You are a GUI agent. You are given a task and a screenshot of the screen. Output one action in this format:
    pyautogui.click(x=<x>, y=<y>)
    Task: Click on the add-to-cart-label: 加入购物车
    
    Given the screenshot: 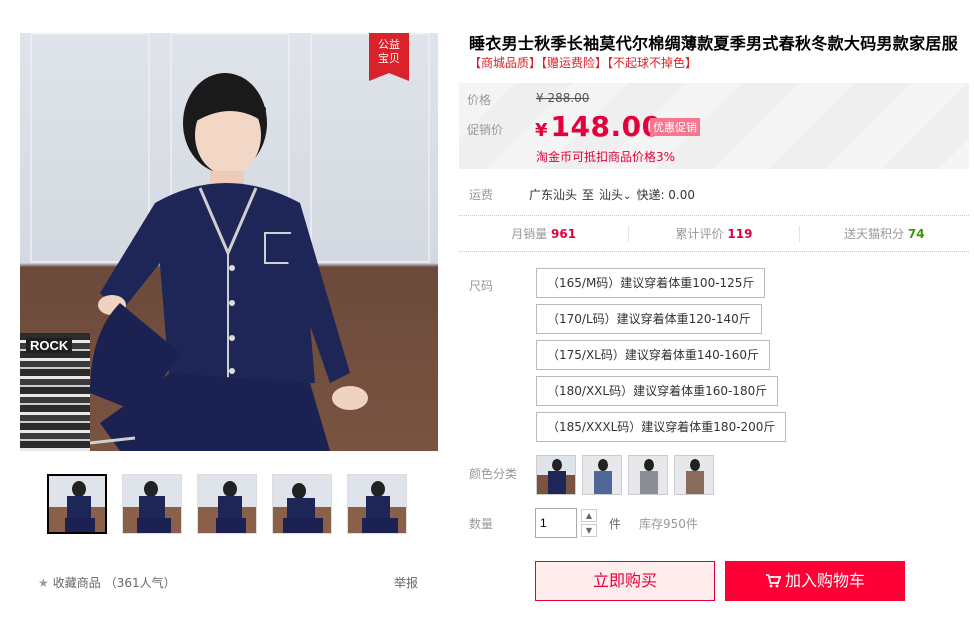 What is the action you would take?
    pyautogui.click(x=824, y=580)
    